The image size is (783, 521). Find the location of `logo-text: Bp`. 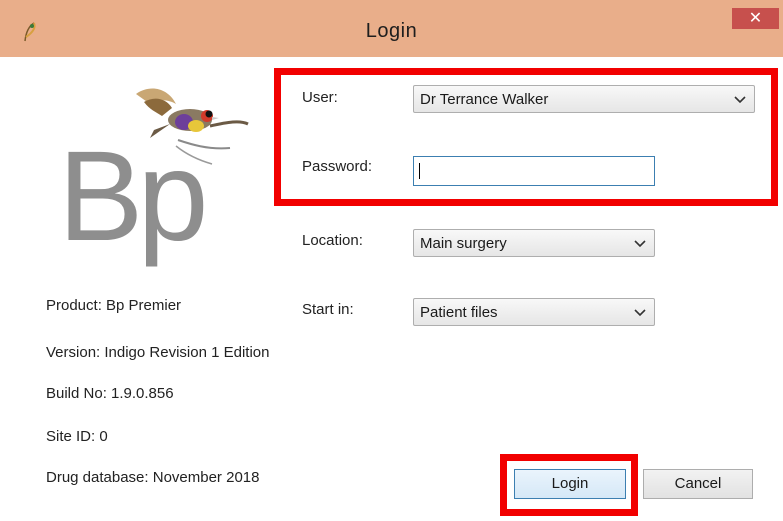

logo-text: Bp is located at coordinates (130, 196).